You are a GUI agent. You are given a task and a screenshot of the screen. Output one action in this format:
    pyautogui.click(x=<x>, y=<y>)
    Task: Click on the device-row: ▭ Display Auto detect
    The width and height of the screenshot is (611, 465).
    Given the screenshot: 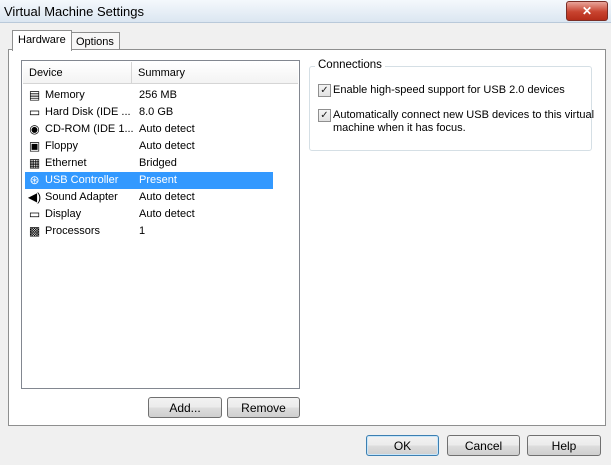 What is the action you would take?
    pyautogui.click(x=149, y=214)
    